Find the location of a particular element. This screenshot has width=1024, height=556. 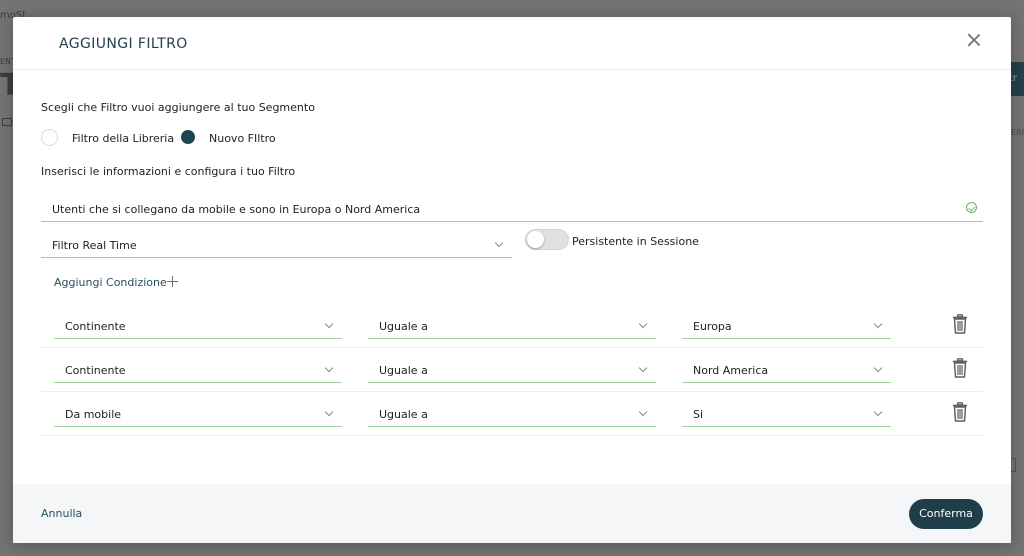

radio-library-filter-label: Filtro della Libreria is located at coordinates (123, 138).